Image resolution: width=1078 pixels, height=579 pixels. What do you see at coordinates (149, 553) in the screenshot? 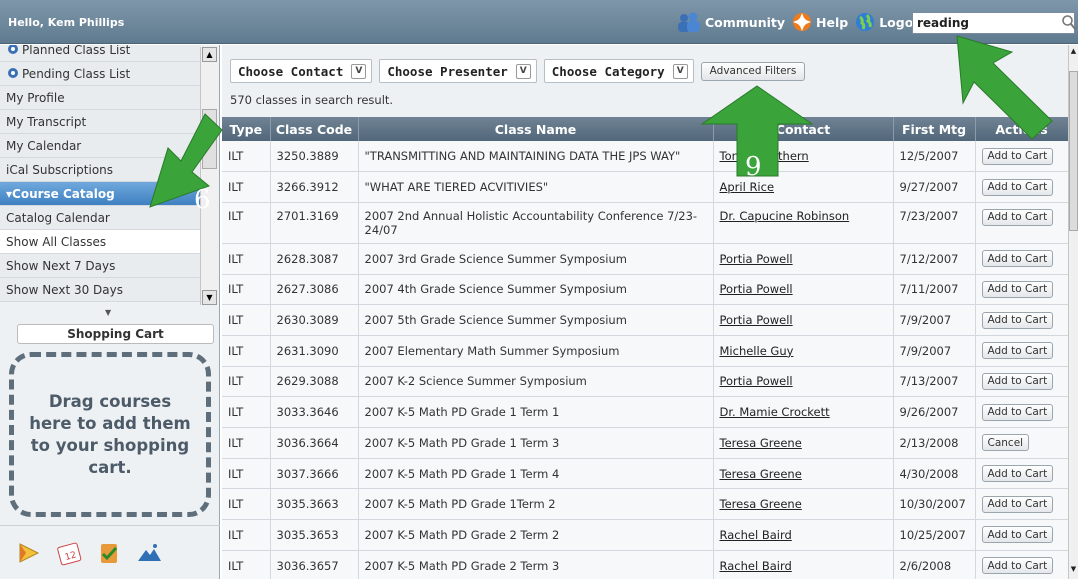
I see `mountain-icon` at bounding box center [149, 553].